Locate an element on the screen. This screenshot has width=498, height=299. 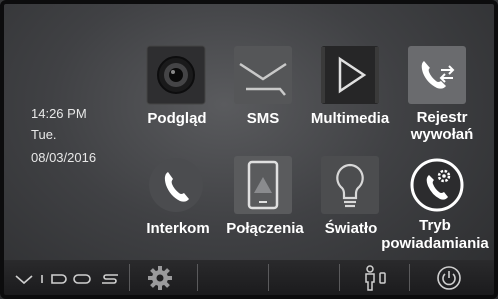
app-tryb-button is located at coordinates (437, 185).